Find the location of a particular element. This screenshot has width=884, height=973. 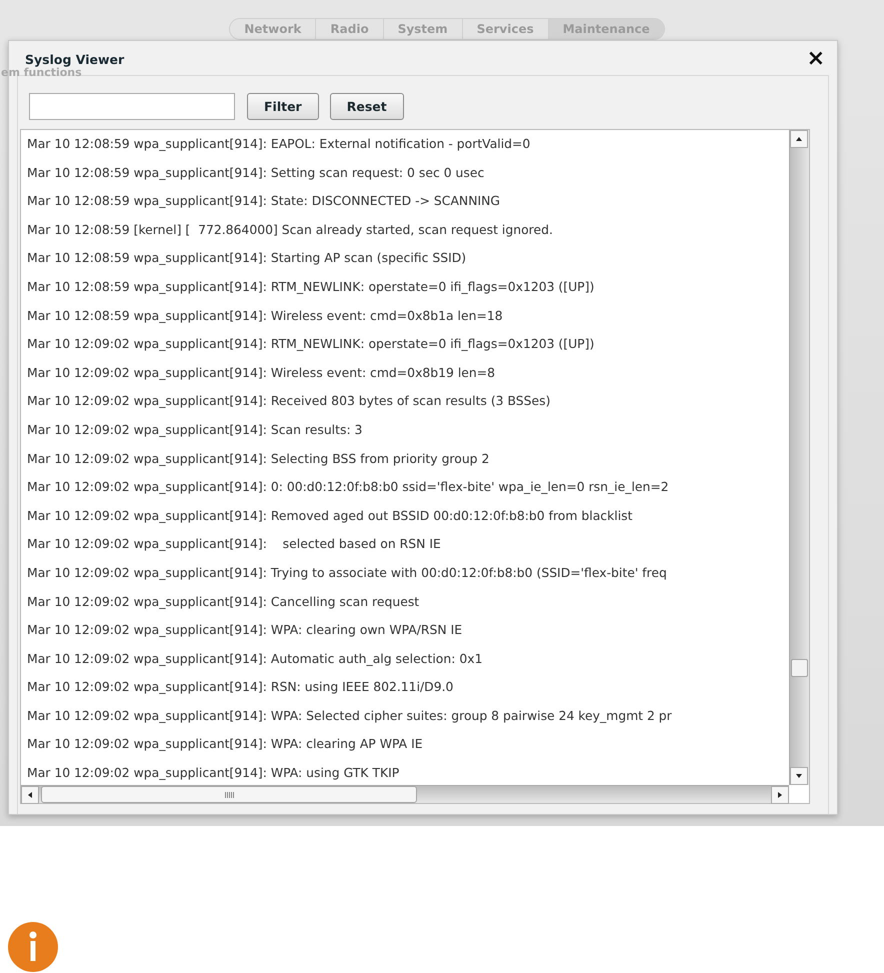

right-arrow-icon is located at coordinates (780, 795).